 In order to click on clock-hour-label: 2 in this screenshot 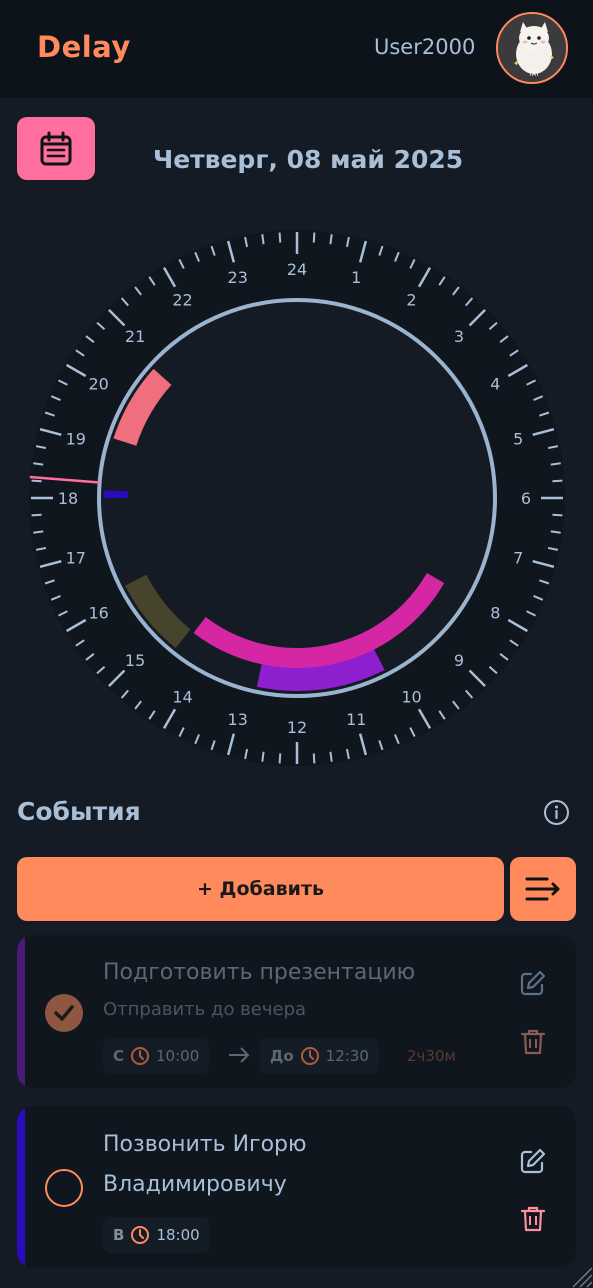, I will do `click(411, 300)`.